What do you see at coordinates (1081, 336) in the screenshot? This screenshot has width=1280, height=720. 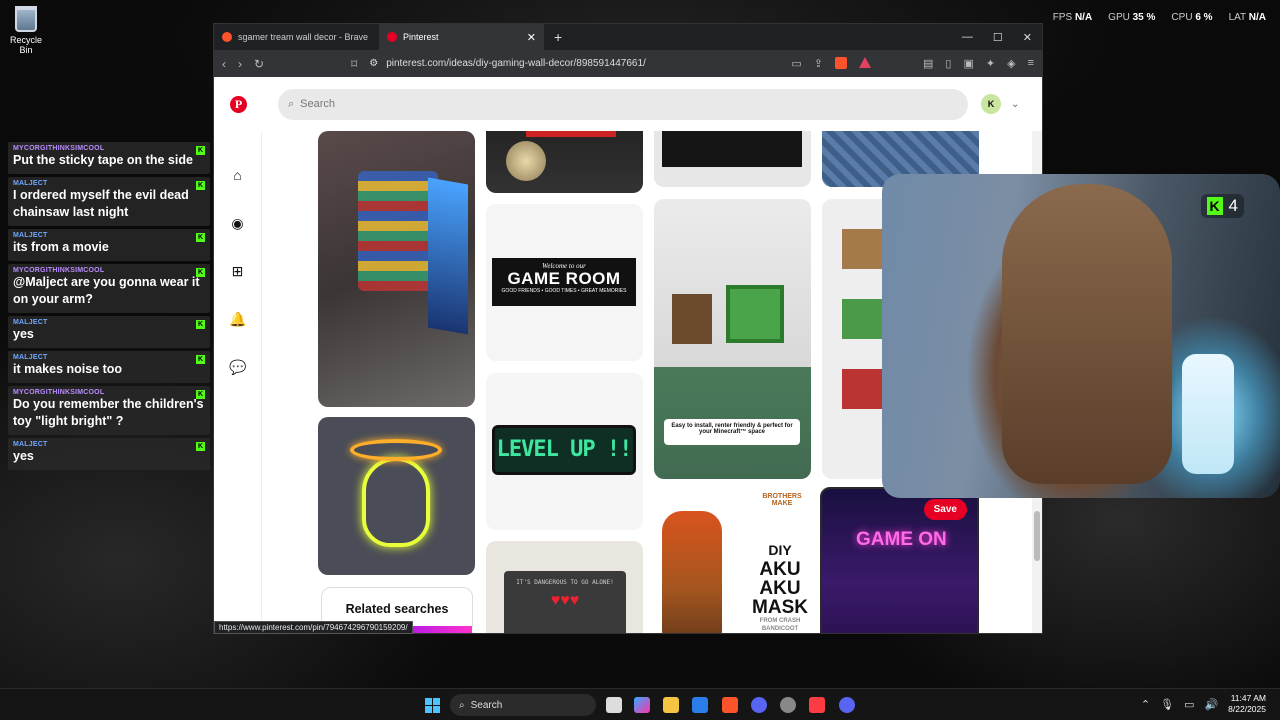 I see `webcam-overlay: K 4` at bounding box center [1081, 336].